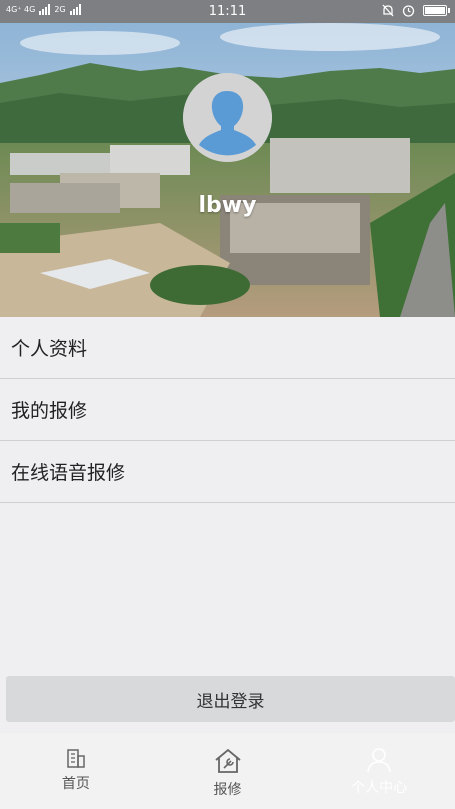 Image resolution: width=455 pixels, height=809 pixels. Describe the element at coordinates (379, 760) in the screenshot. I see `person-icon` at that location.